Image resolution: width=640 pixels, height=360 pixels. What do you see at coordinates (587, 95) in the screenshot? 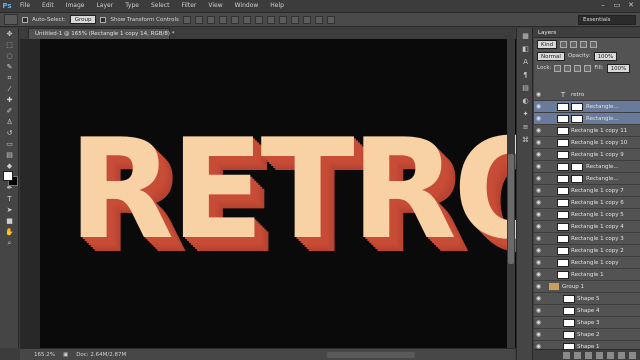
I see `layer-row: ◉ Tretro` at bounding box center [587, 95].